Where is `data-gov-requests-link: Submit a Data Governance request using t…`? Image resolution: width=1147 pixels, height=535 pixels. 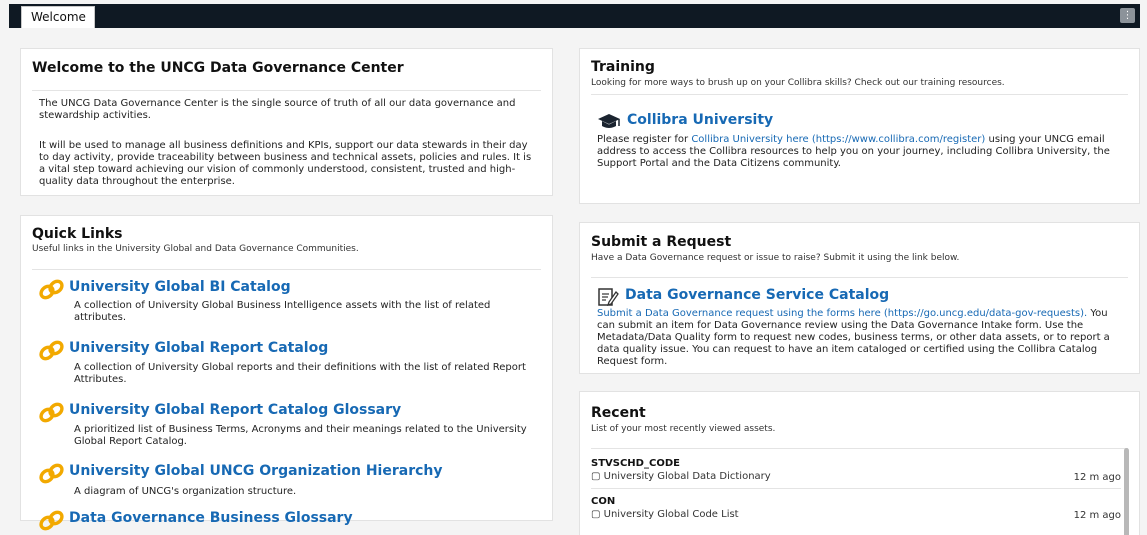 data-gov-requests-link: Submit a Data Governance request using t… is located at coordinates (842, 313).